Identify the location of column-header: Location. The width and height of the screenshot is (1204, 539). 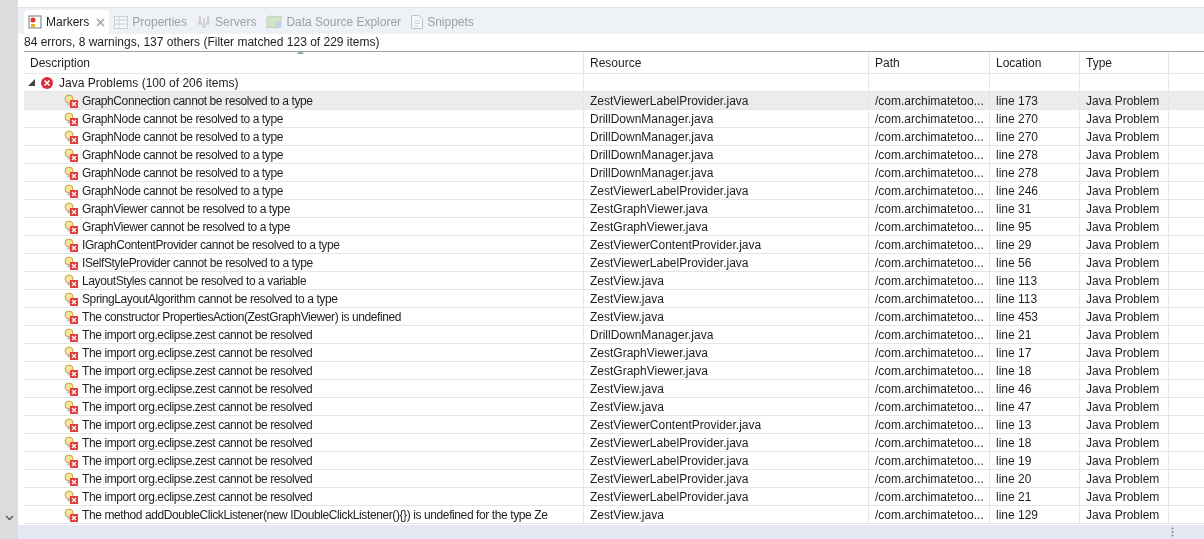
(1035, 62).